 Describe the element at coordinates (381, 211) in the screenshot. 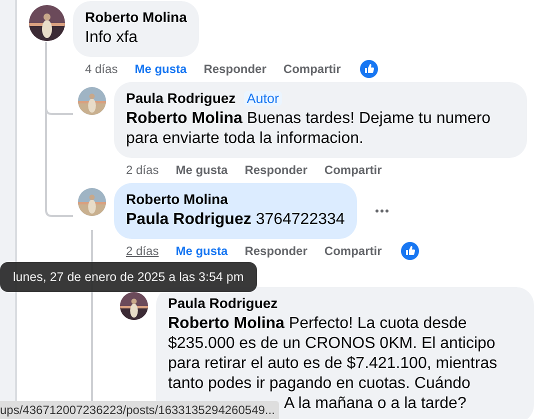

I see `more-options-icon` at that location.